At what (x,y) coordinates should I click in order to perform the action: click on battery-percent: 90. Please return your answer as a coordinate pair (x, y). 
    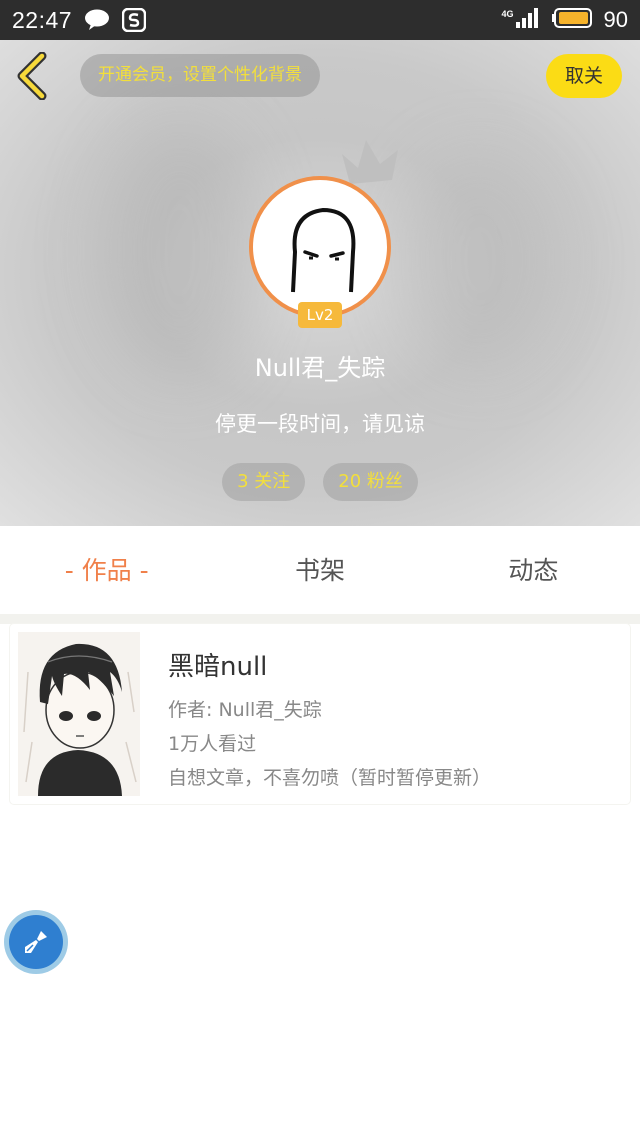
    Looking at the image, I should click on (615, 19).